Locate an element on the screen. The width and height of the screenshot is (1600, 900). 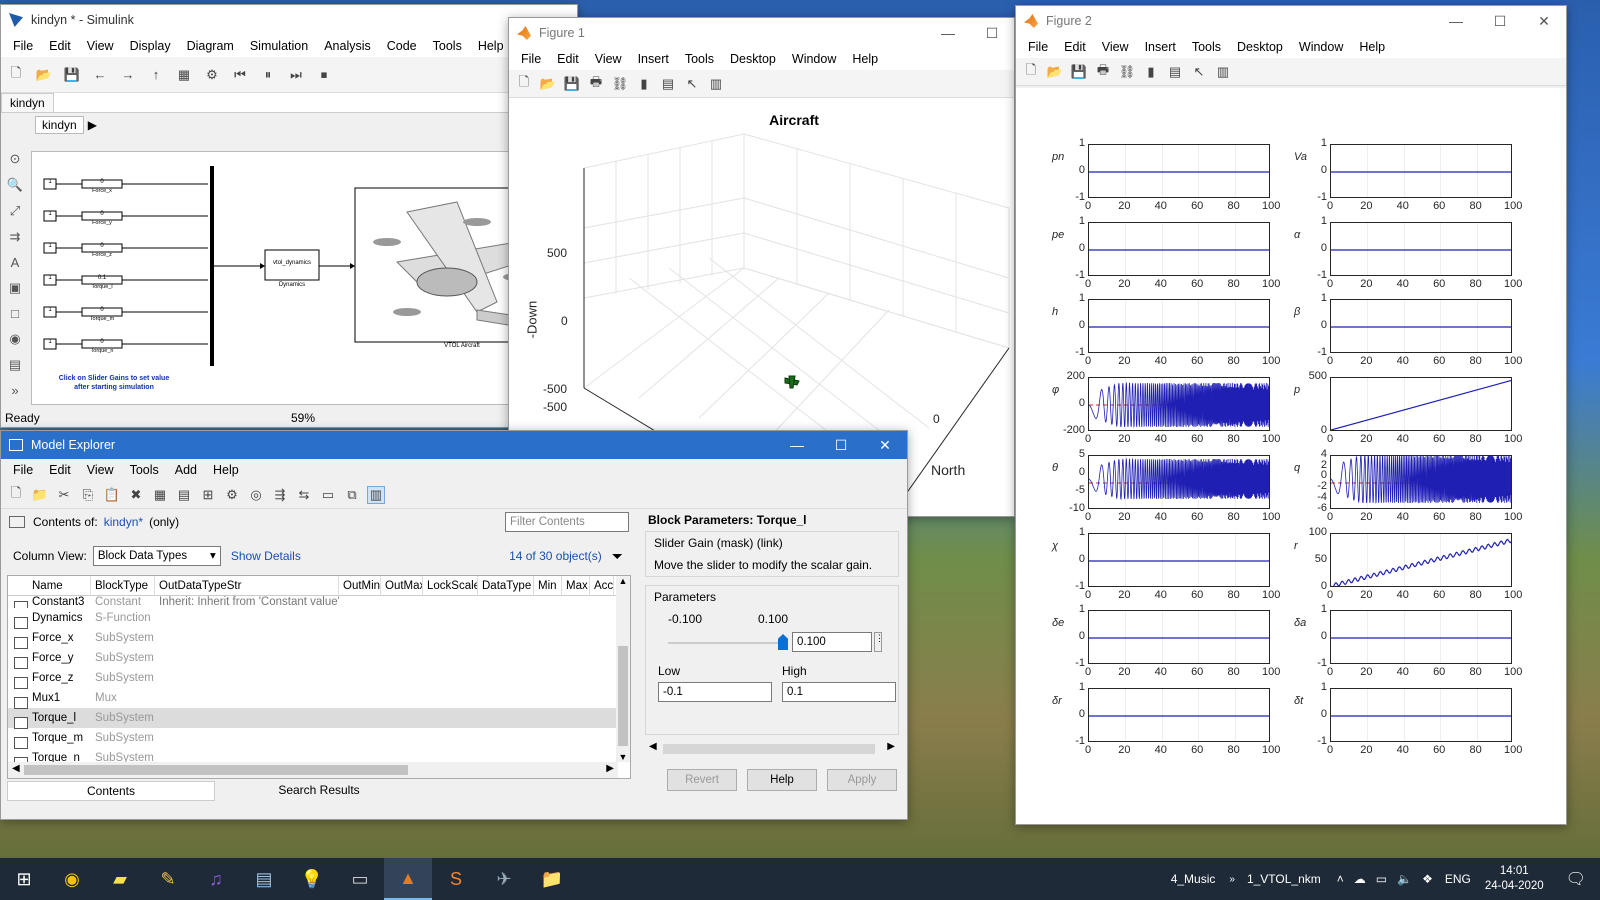
sublime-icon: S is located at coordinates (456, 879).